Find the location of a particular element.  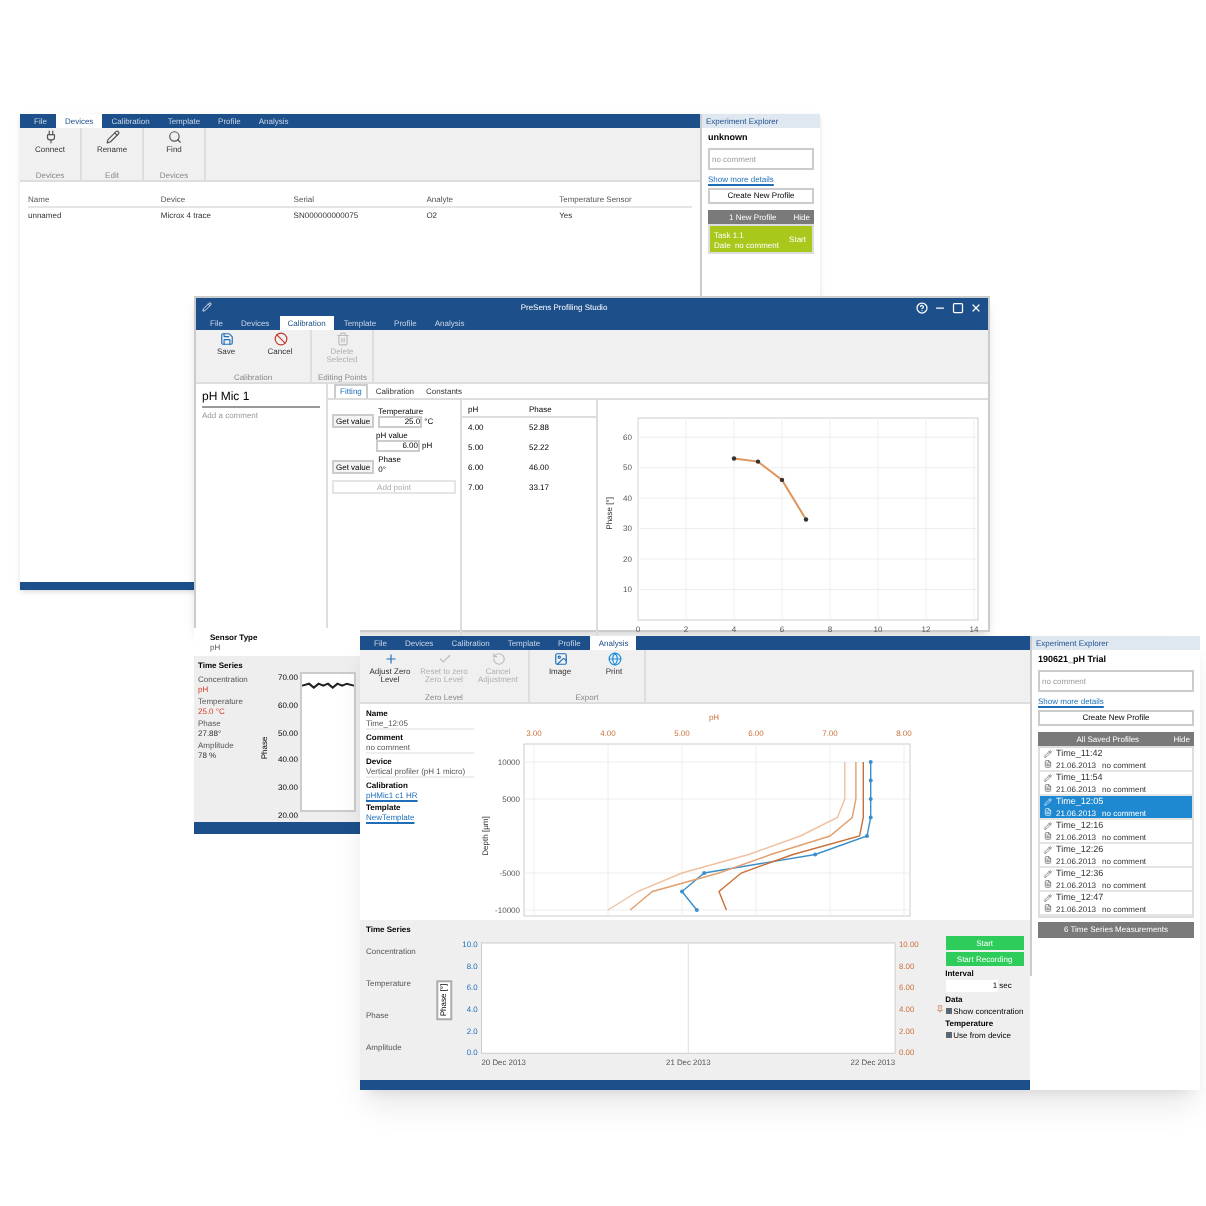

trash-icon is located at coordinates (342, 339).